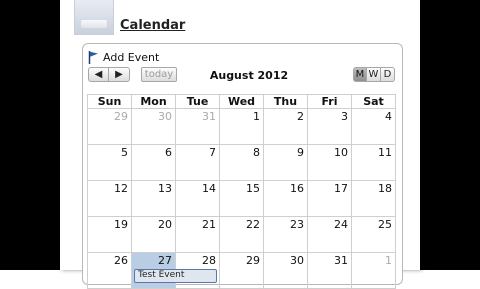  What do you see at coordinates (373, 198) in the screenshot?
I see `day-cell: 18` at bounding box center [373, 198].